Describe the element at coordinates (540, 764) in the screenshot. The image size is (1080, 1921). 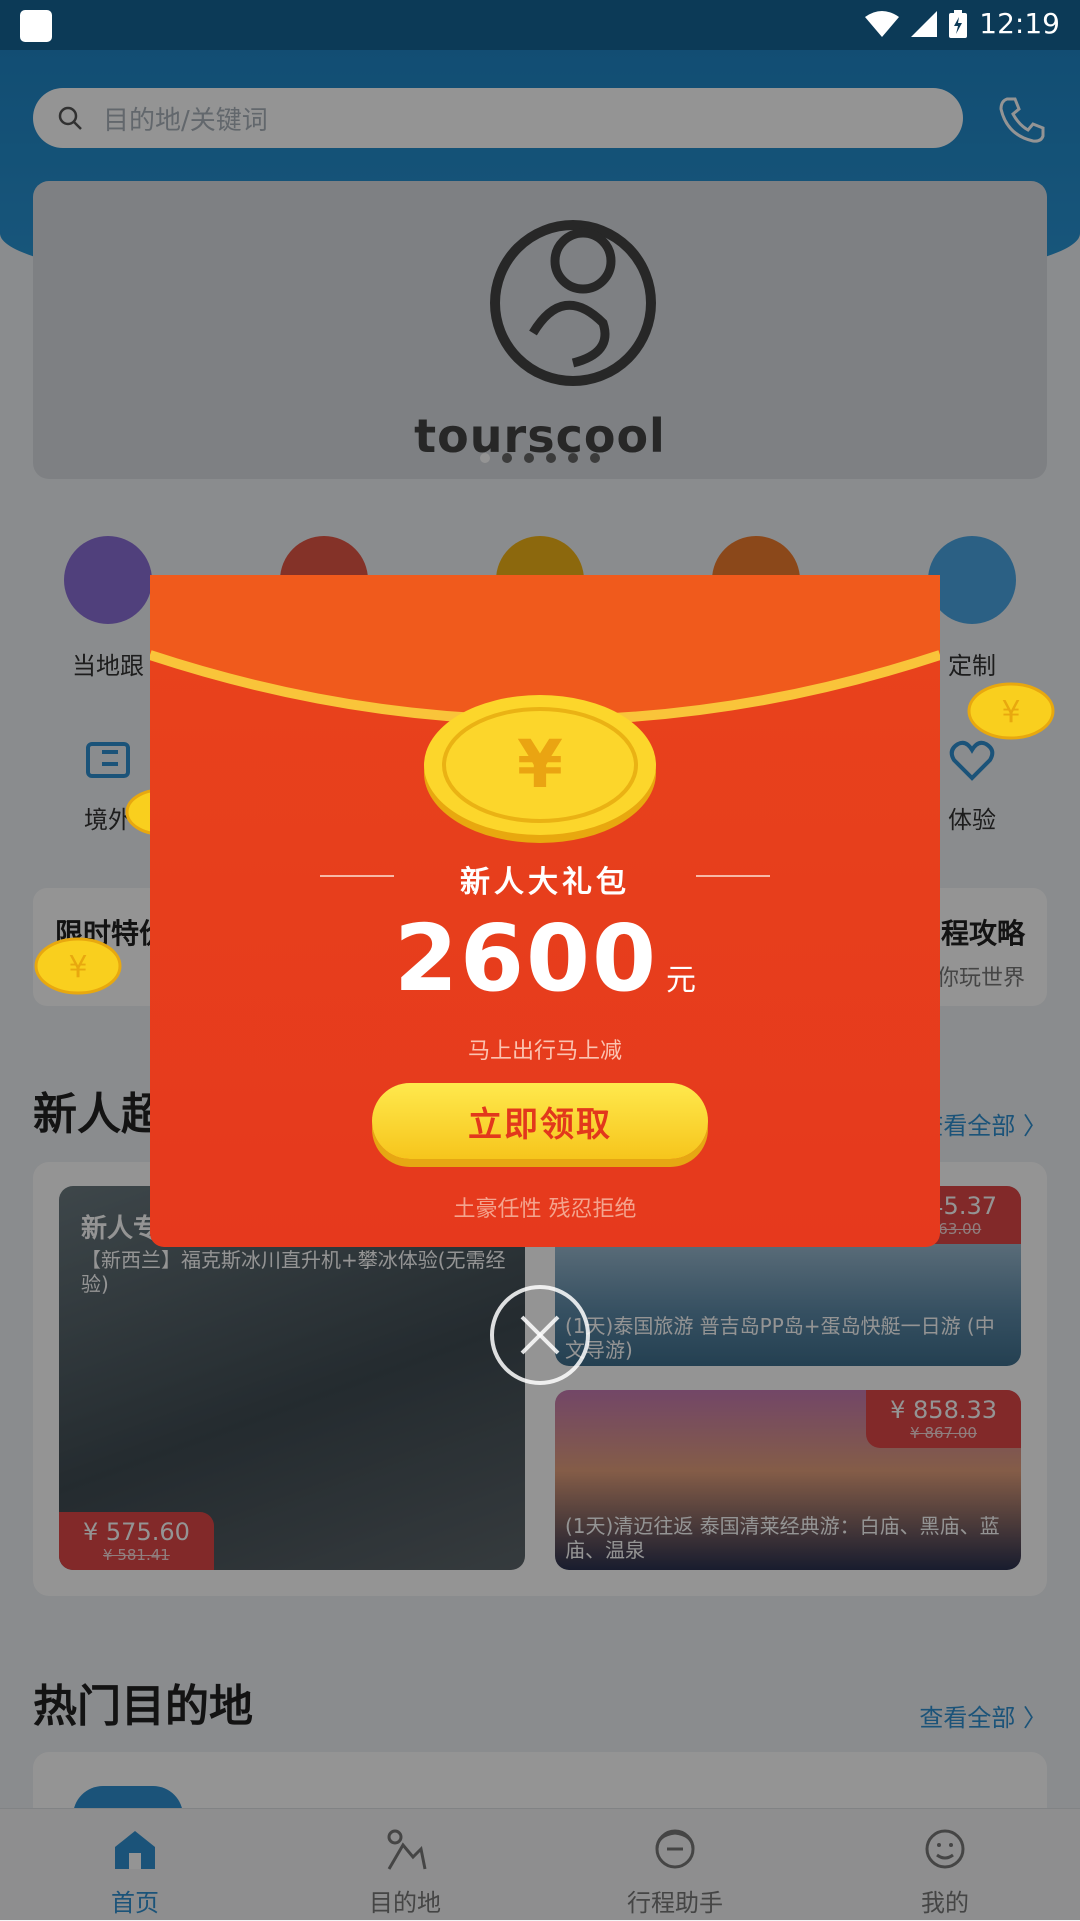
I see `coin-symbol: ¥` at that location.